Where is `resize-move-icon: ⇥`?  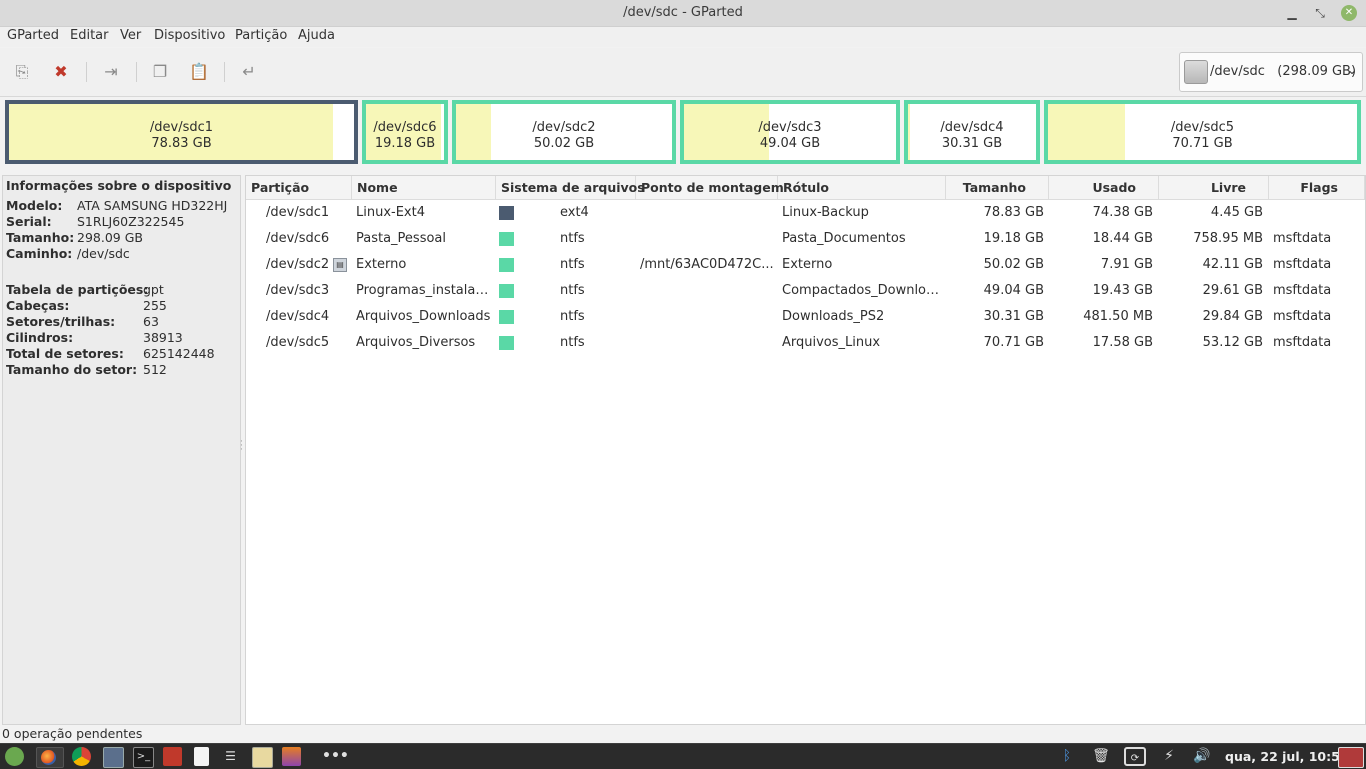
resize-move-icon: ⇥ is located at coordinates (111, 72).